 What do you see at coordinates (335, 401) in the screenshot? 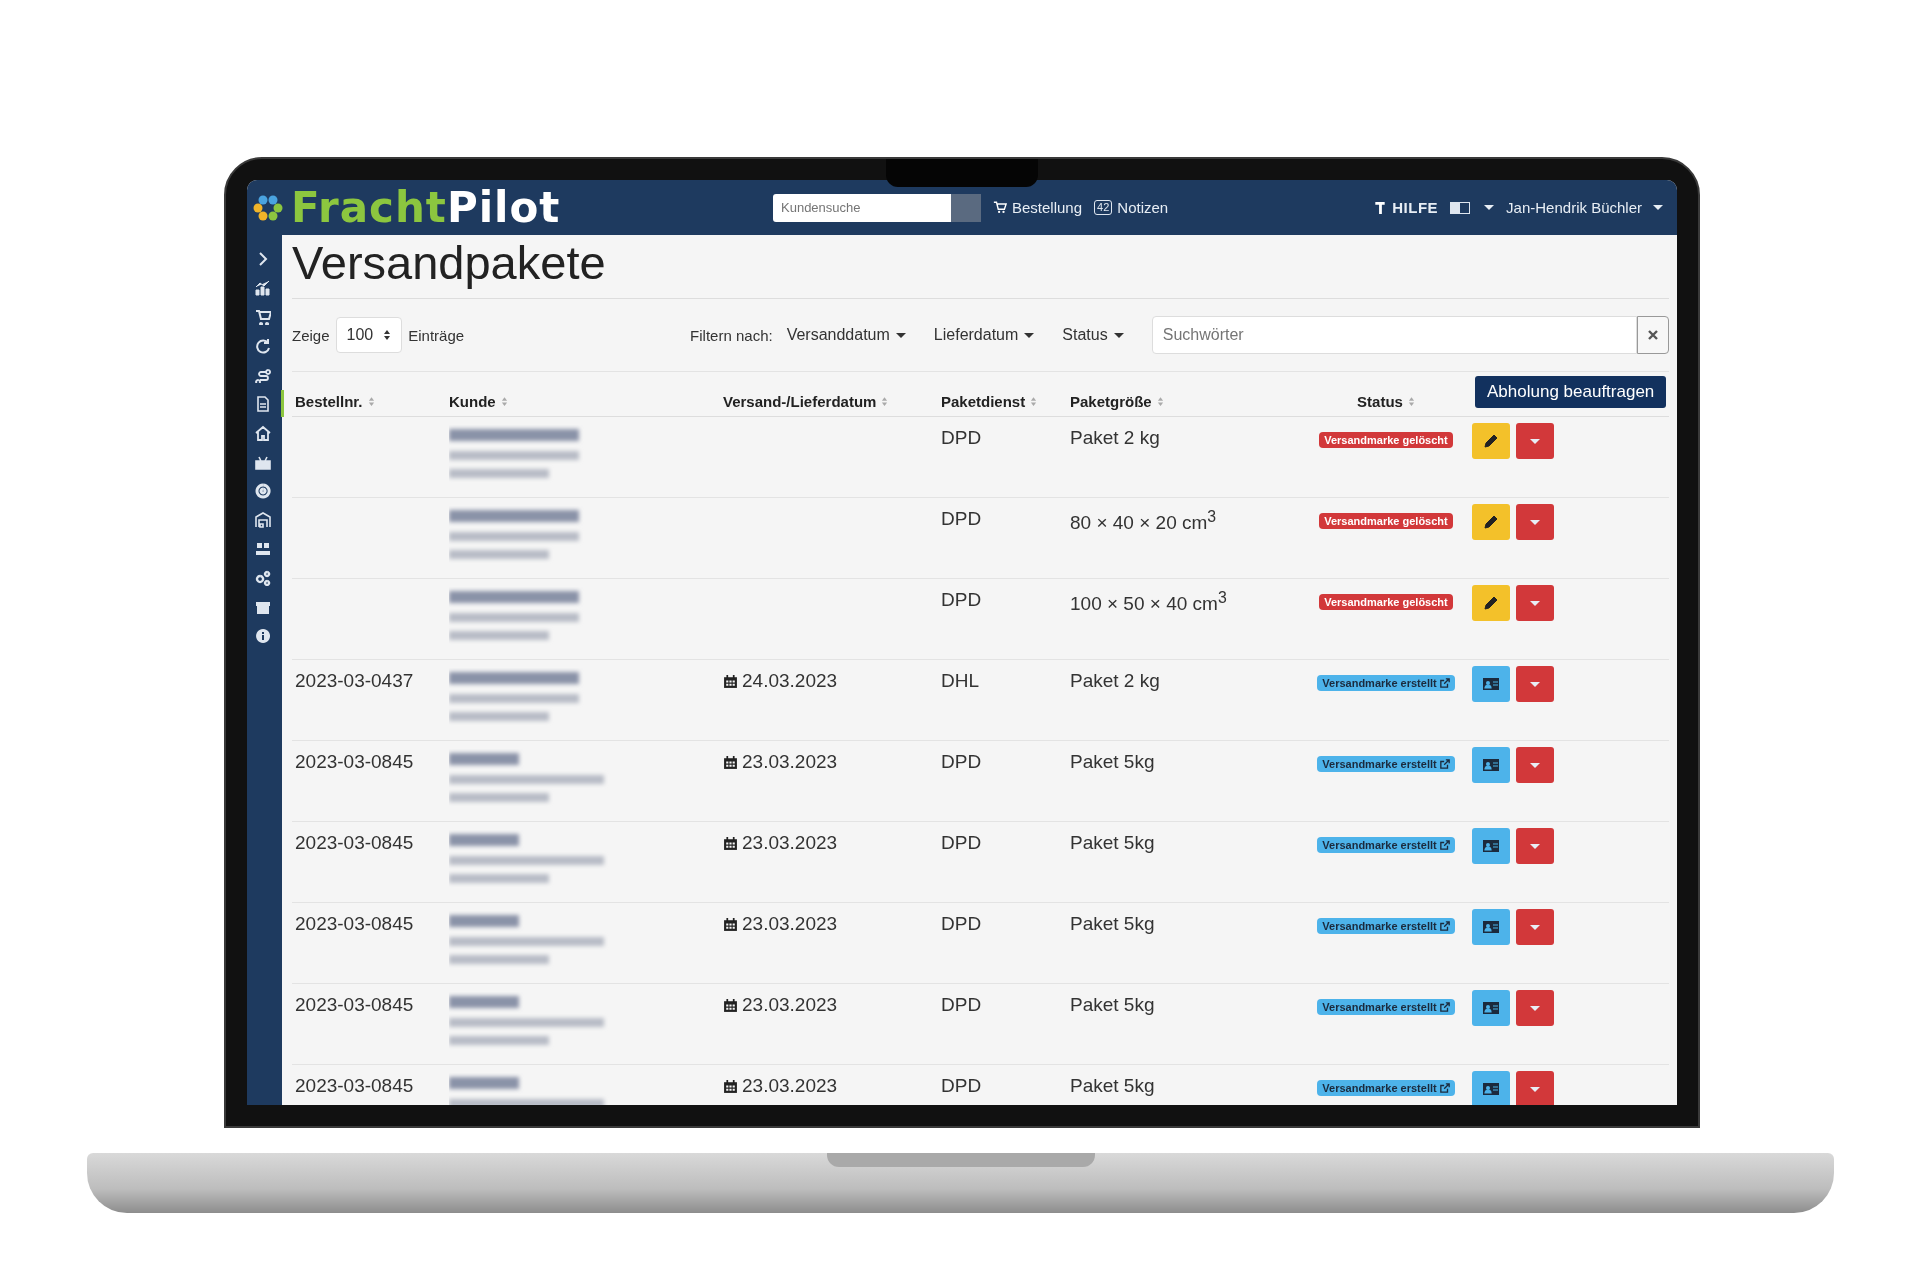
I see `column-header: Bestellnr.` at bounding box center [335, 401].